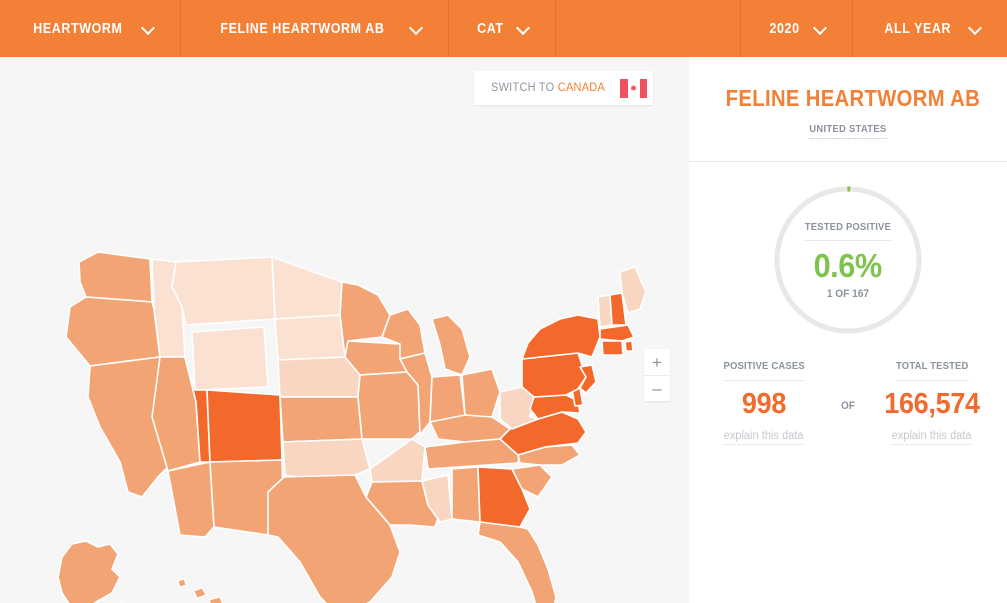 This screenshot has width=1007, height=603. What do you see at coordinates (764, 404) in the screenshot?
I see `stat-value-positive-cases: 998` at bounding box center [764, 404].